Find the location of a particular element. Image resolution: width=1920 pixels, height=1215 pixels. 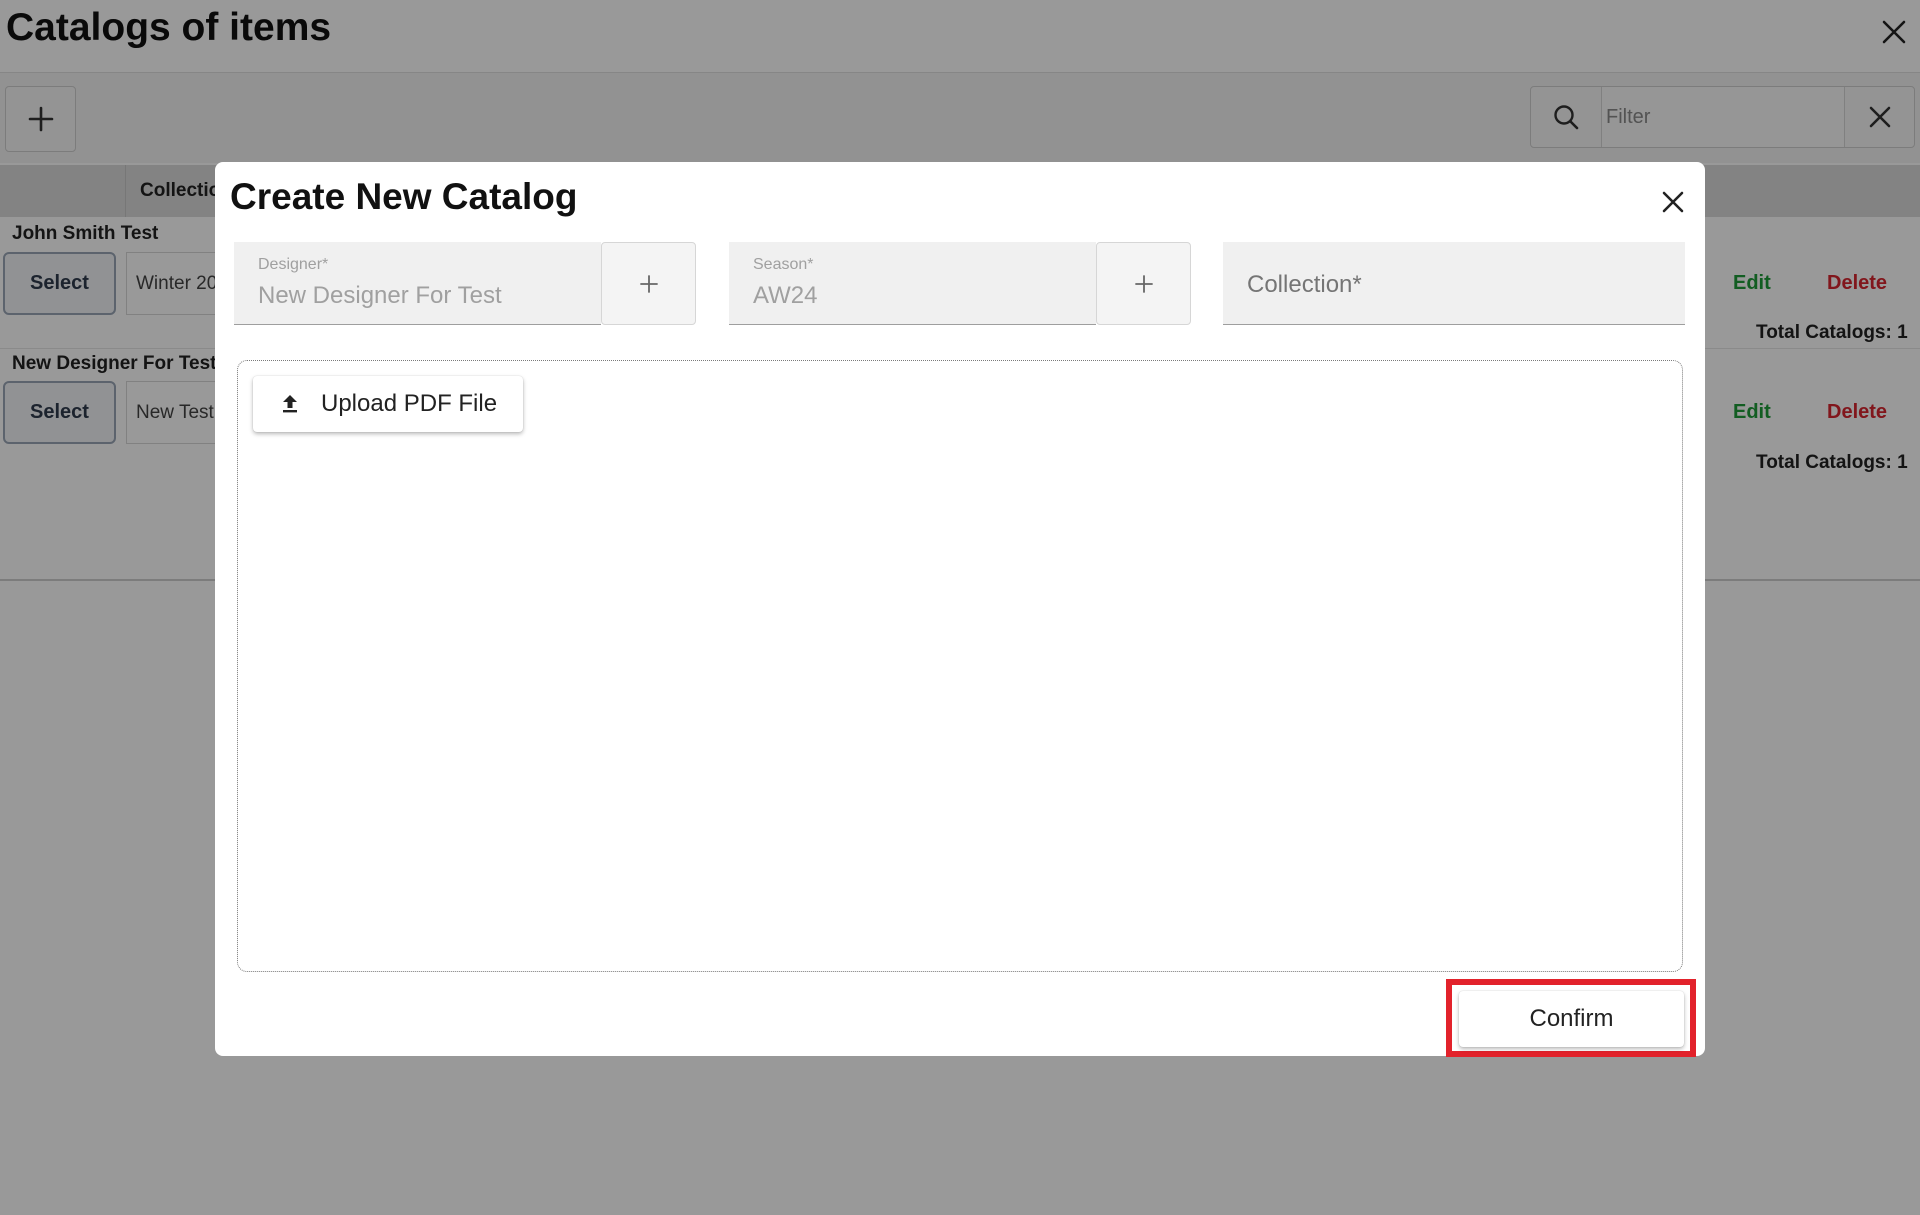

add-designer-button is located at coordinates (648, 283).